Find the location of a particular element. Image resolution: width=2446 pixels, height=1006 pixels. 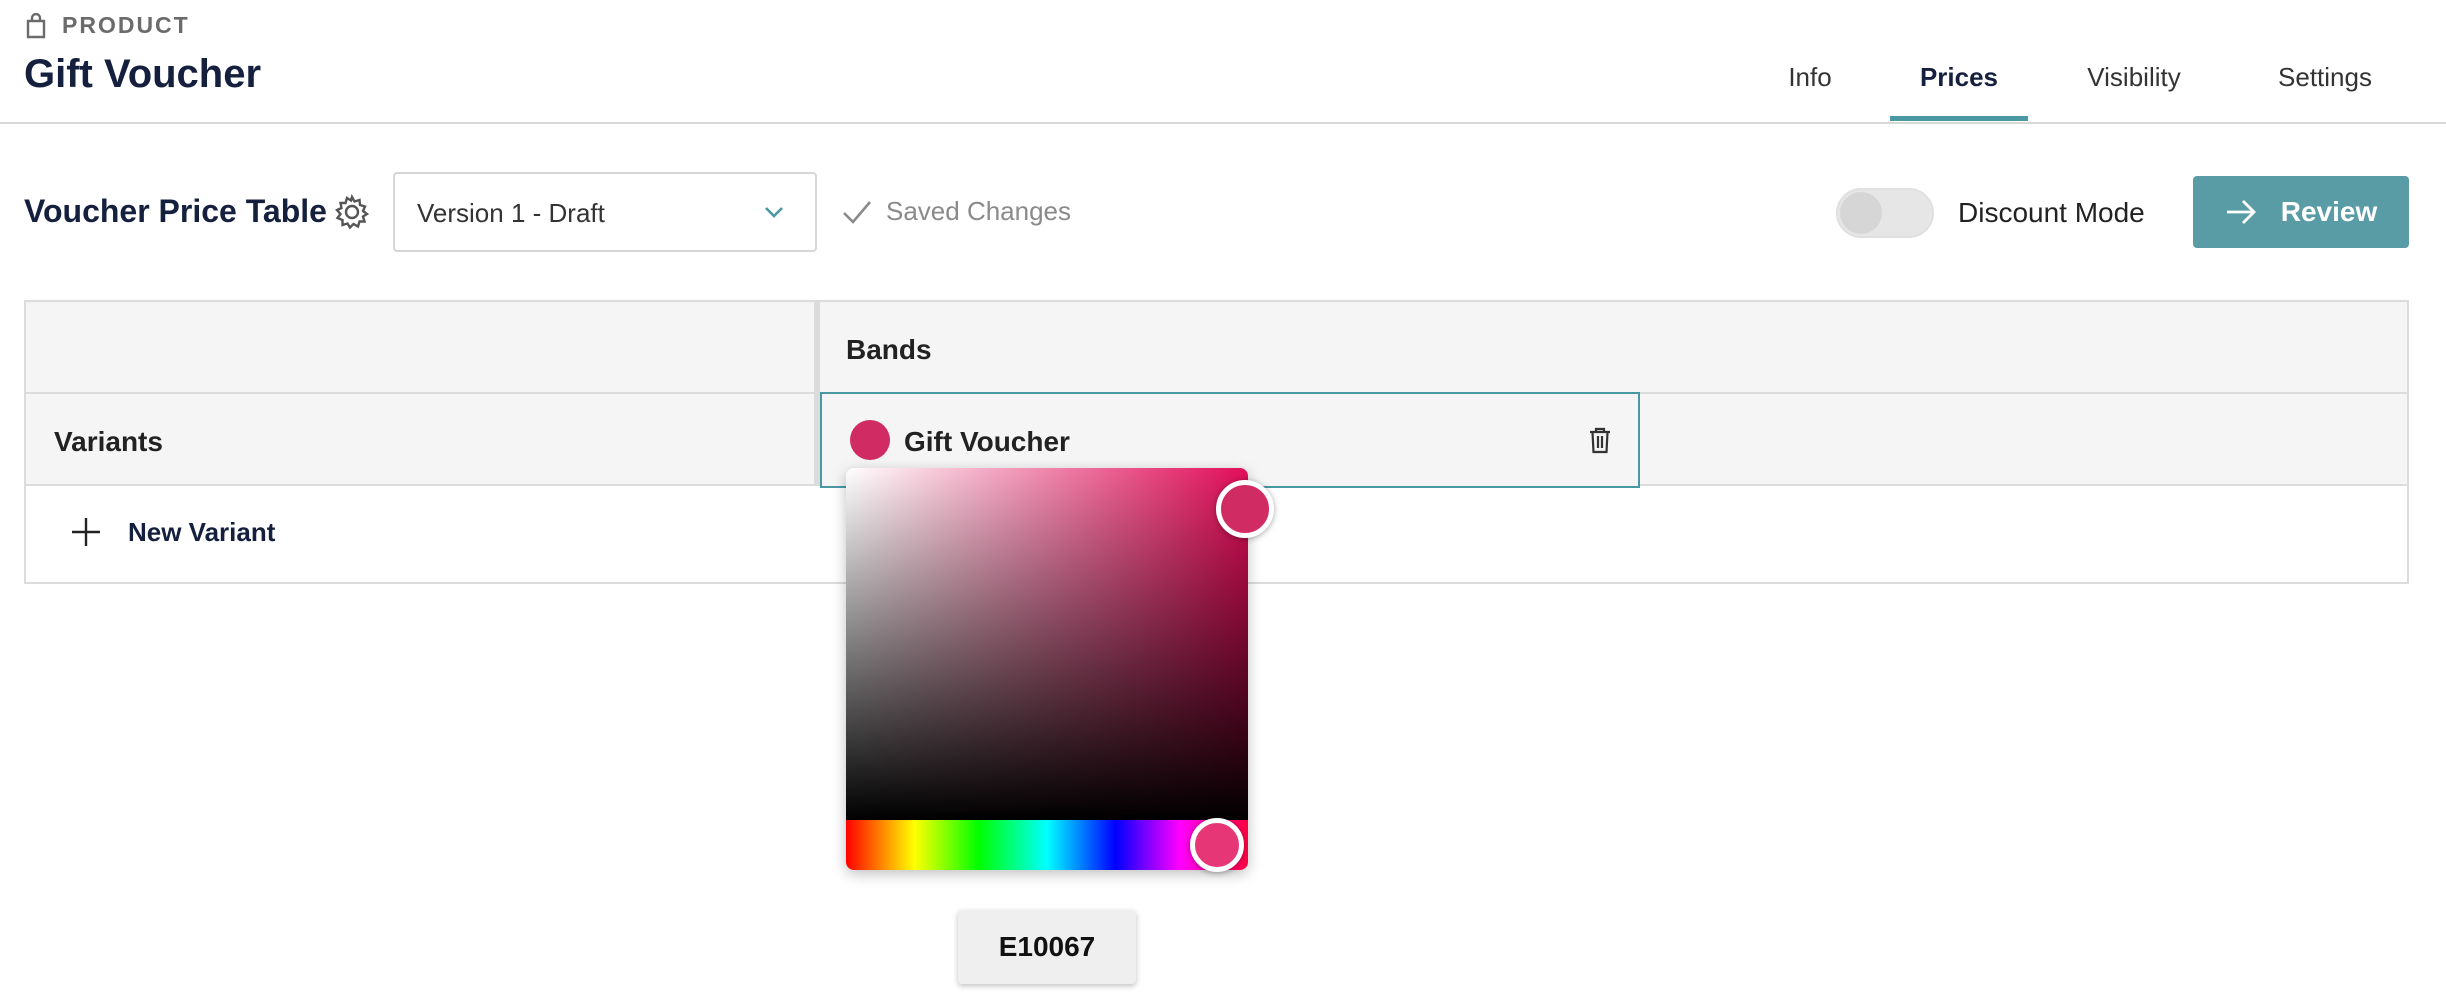

shopping-bag-icon is located at coordinates (36, 25).